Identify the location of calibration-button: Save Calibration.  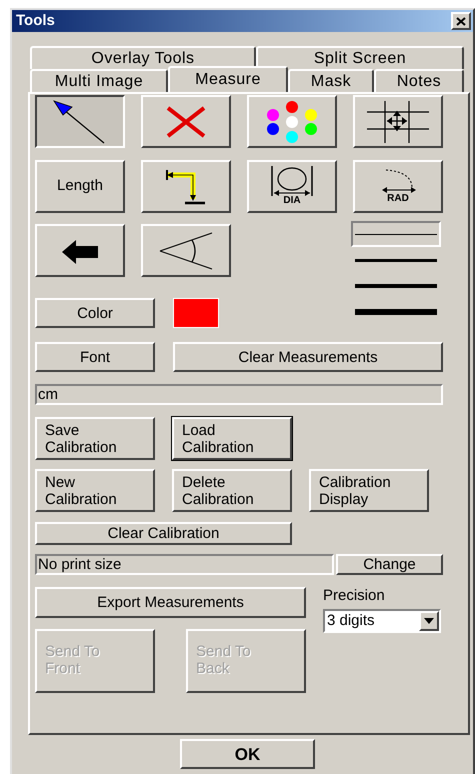
(95, 438).